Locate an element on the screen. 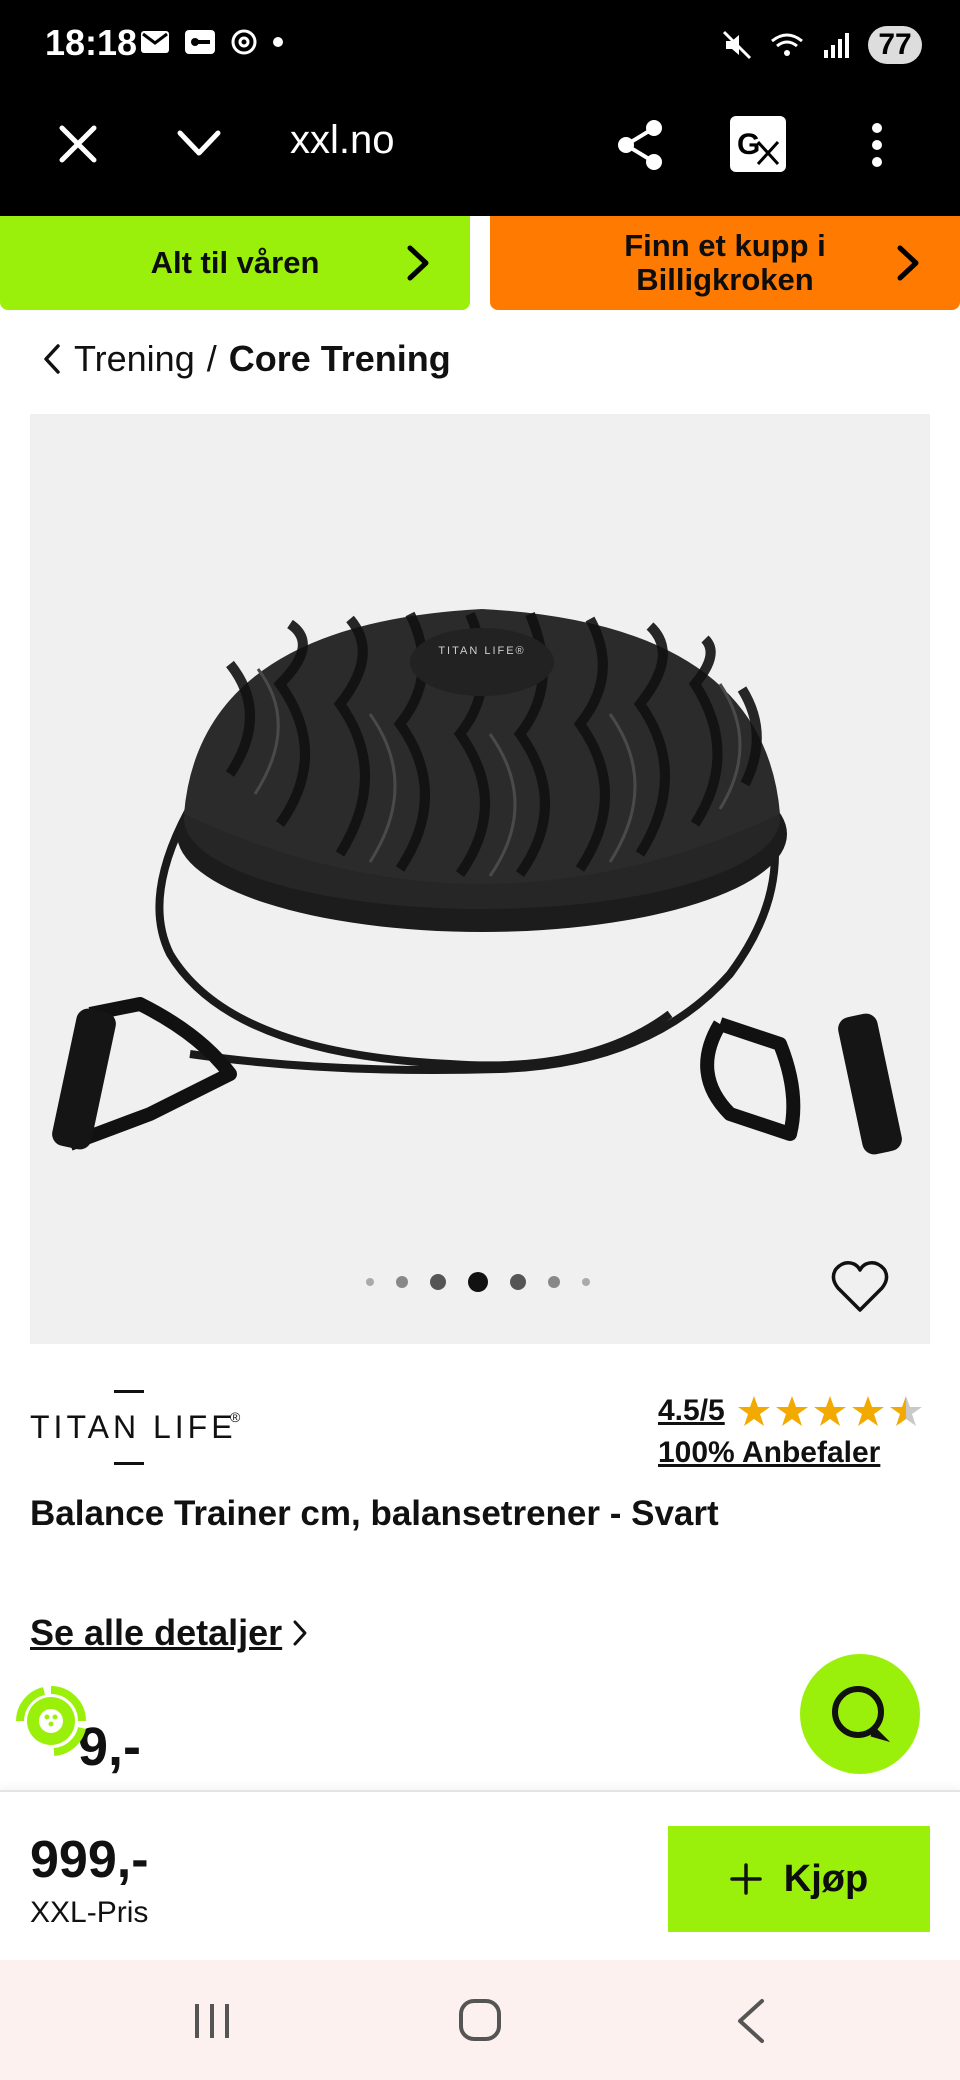 This screenshot has height=2080, width=960. promo-banner-spring-label: Alt til våren is located at coordinates (235, 262).